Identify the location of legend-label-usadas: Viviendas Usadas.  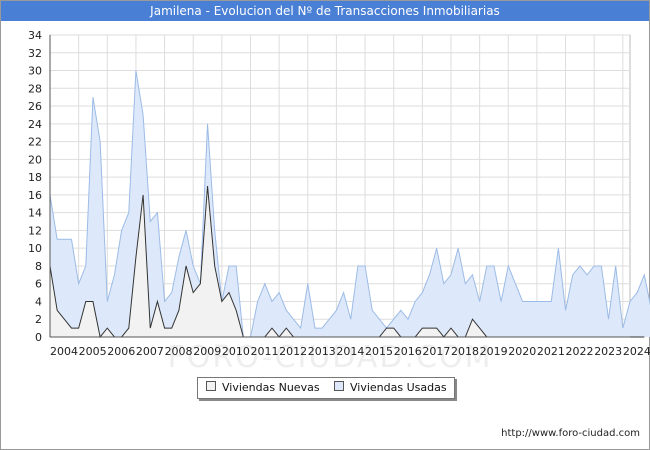
(398, 387).